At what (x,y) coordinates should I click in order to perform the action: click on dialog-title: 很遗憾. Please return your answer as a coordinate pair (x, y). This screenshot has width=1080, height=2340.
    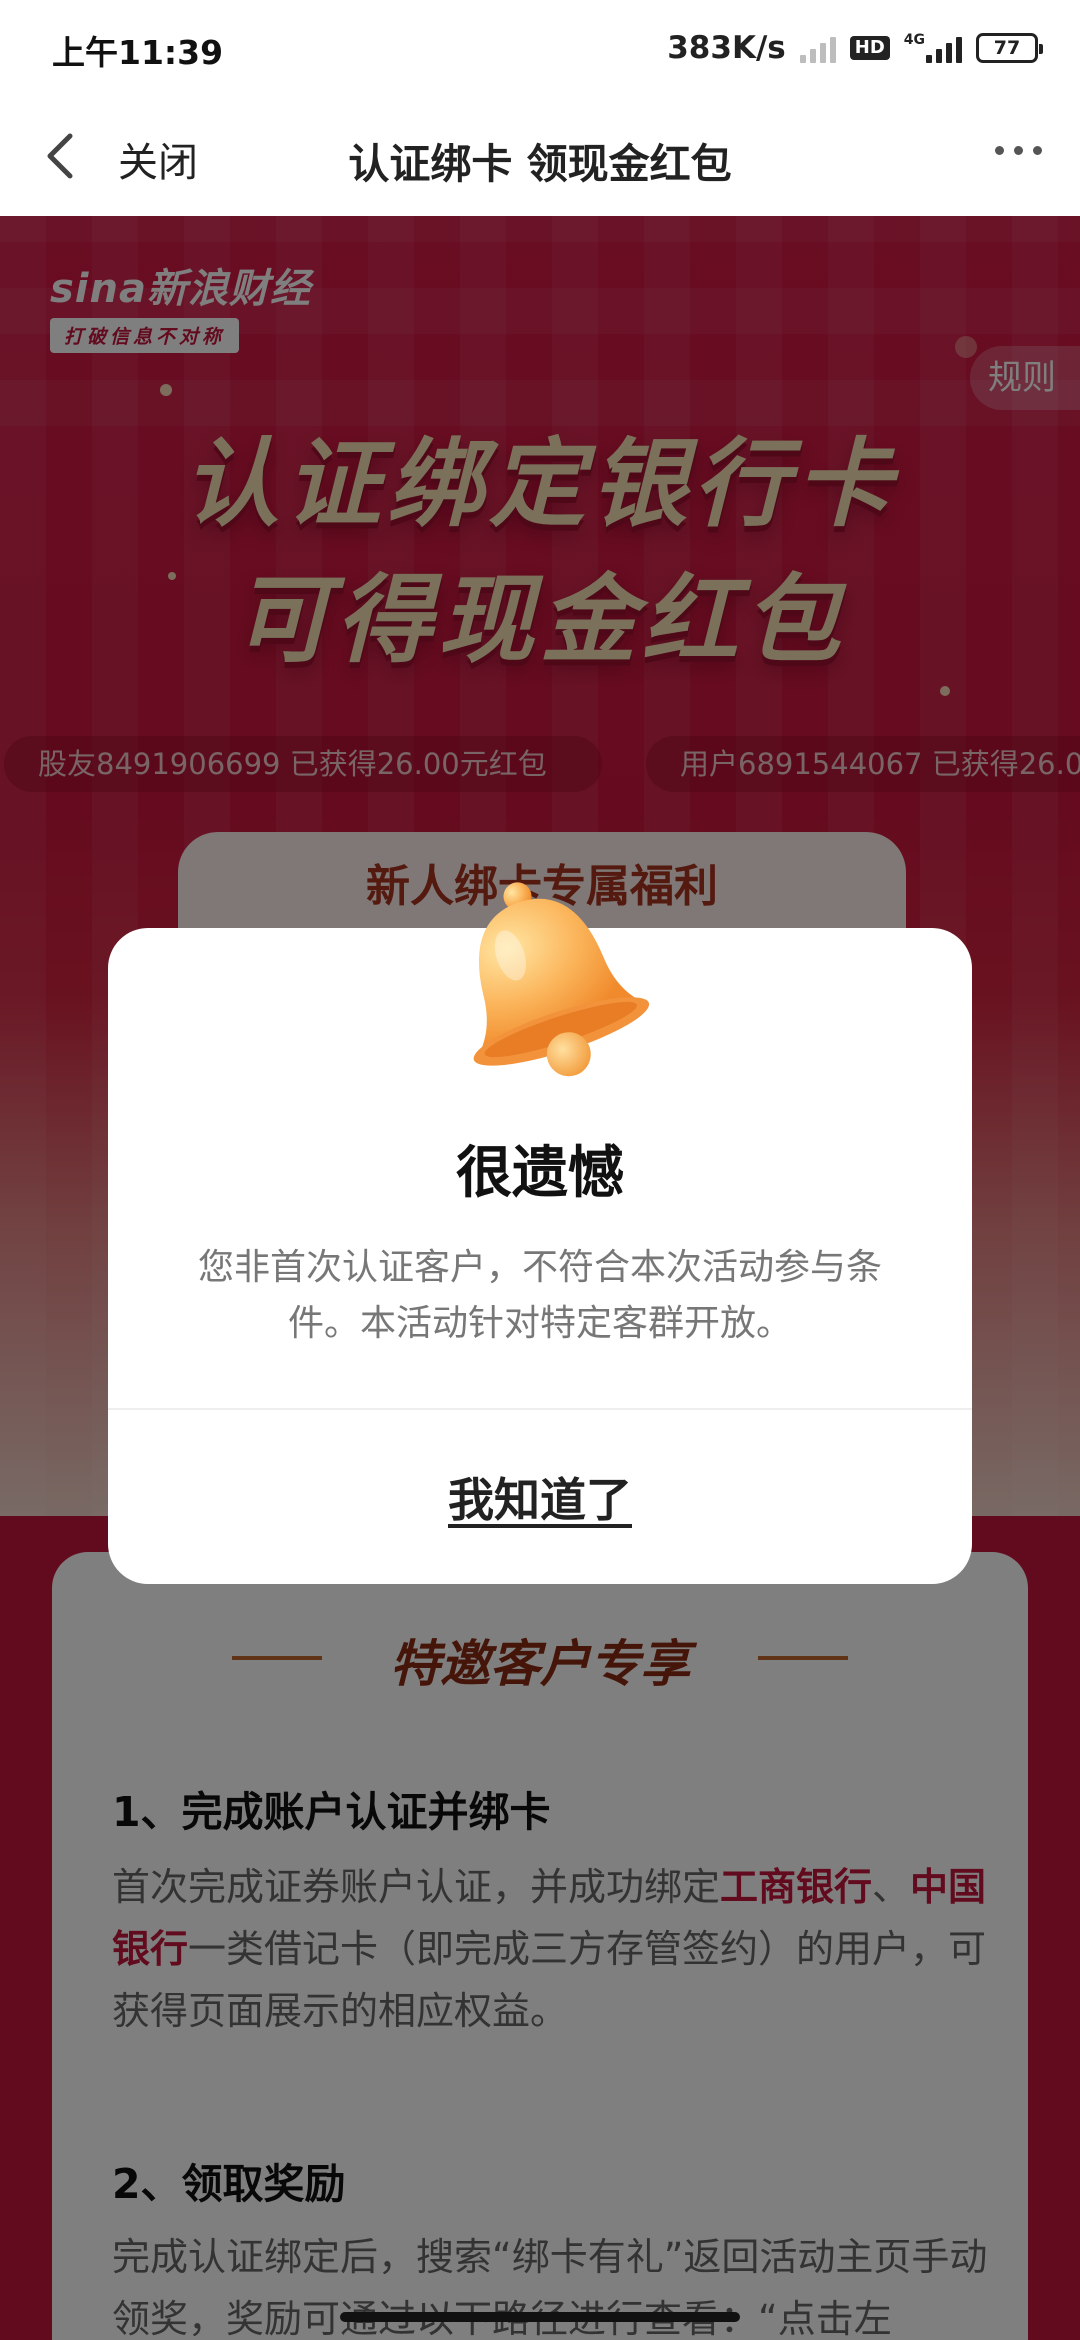
    Looking at the image, I should click on (540, 1173).